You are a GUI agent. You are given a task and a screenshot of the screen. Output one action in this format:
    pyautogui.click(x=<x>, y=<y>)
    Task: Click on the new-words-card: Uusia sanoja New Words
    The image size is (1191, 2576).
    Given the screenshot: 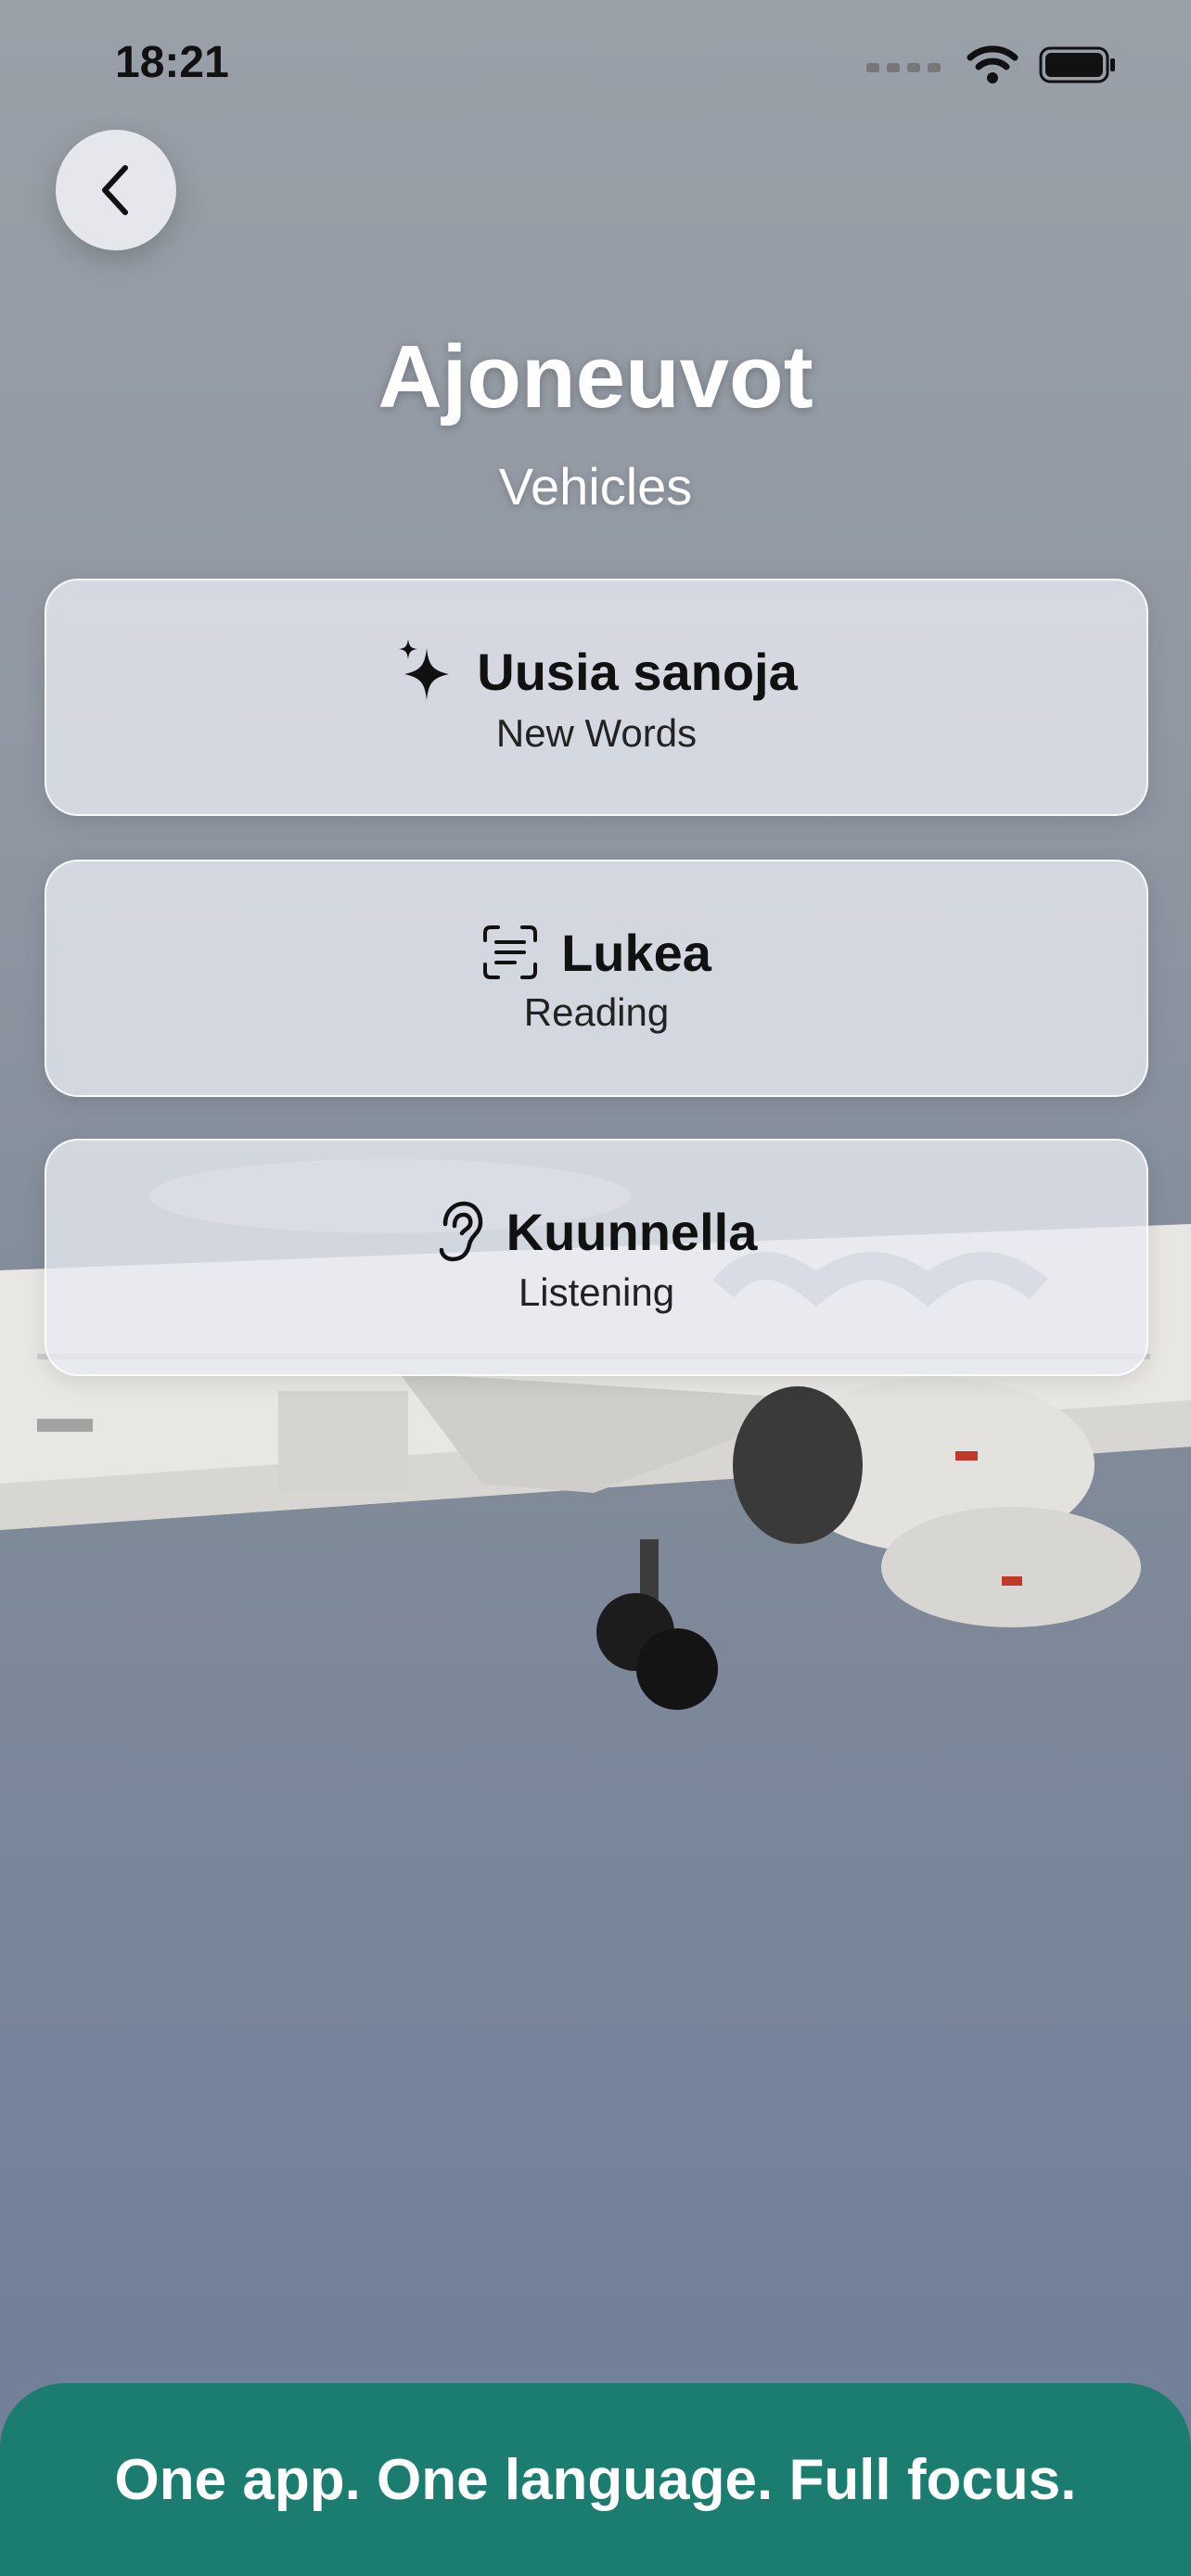 What is the action you would take?
    pyautogui.click(x=597, y=697)
    